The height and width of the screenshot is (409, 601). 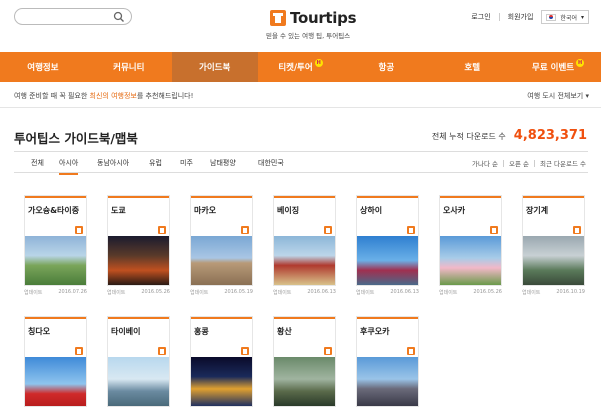 What do you see at coordinates (73, 16) in the screenshot?
I see `search-input` at bounding box center [73, 16].